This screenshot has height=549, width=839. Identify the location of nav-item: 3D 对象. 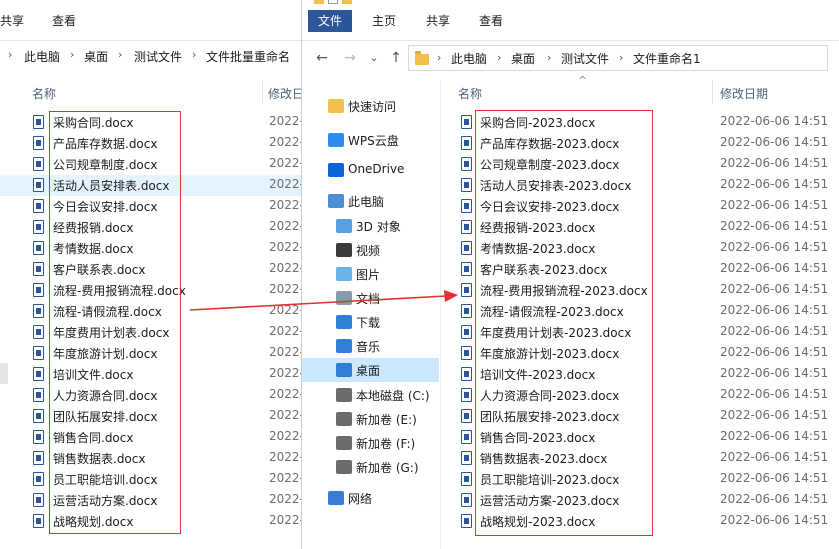
(370, 226).